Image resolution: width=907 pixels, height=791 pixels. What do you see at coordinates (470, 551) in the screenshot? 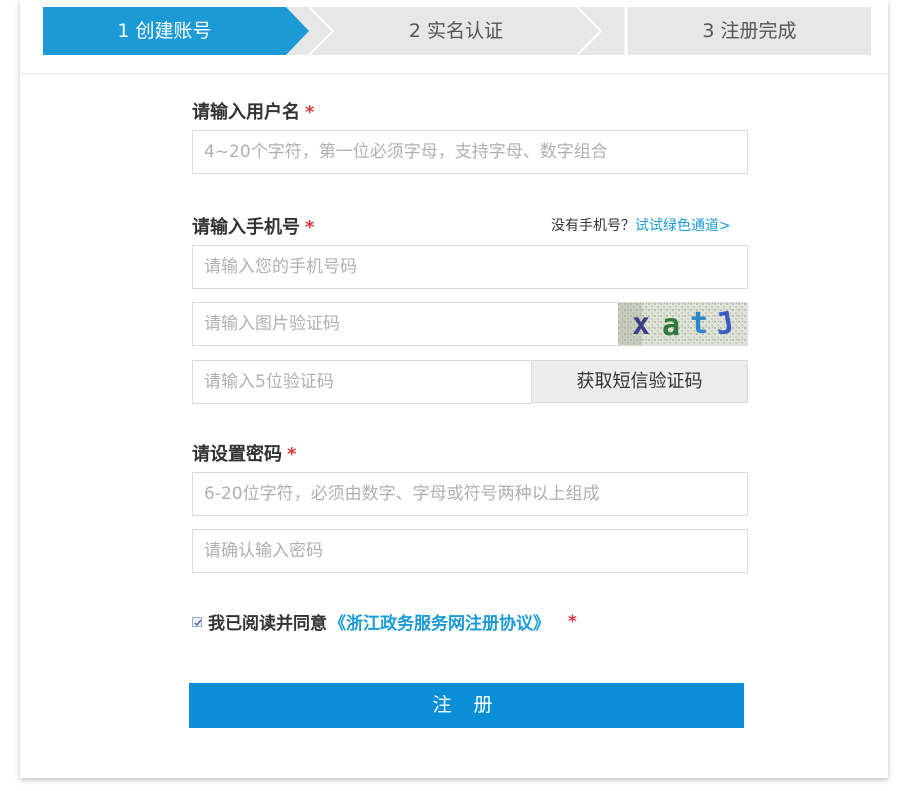
I see `confirm-password-input` at bounding box center [470, 551].